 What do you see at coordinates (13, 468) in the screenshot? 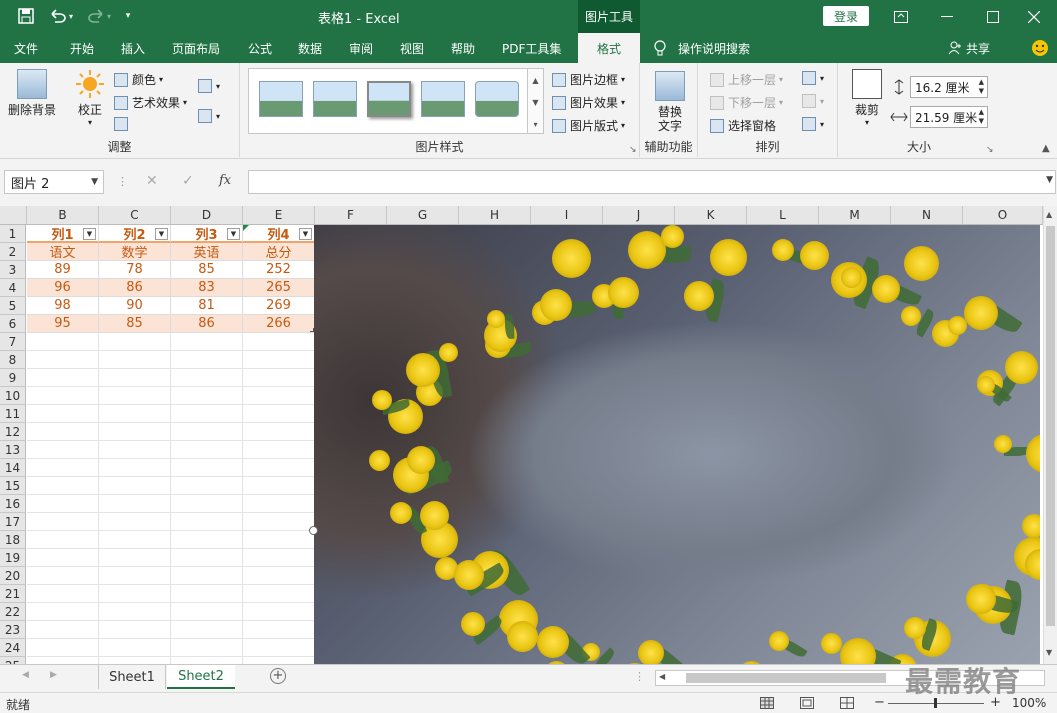
I see `row-header-14: 14` at bounding box center [13, 468].